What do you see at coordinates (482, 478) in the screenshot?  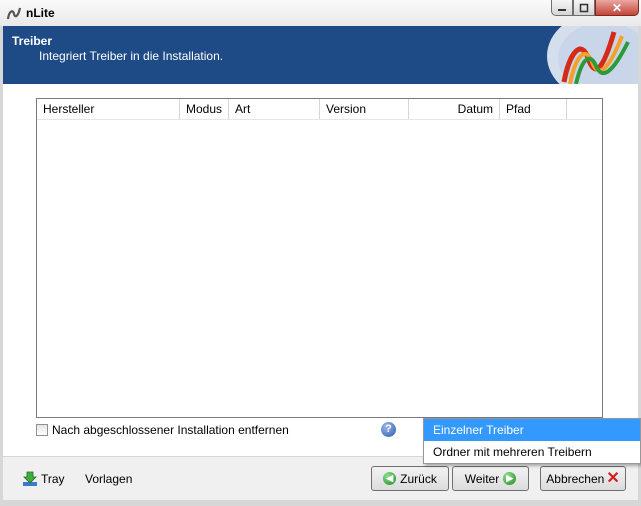 I see `next-button-label: Weiter` at bounding box center [482, 478].